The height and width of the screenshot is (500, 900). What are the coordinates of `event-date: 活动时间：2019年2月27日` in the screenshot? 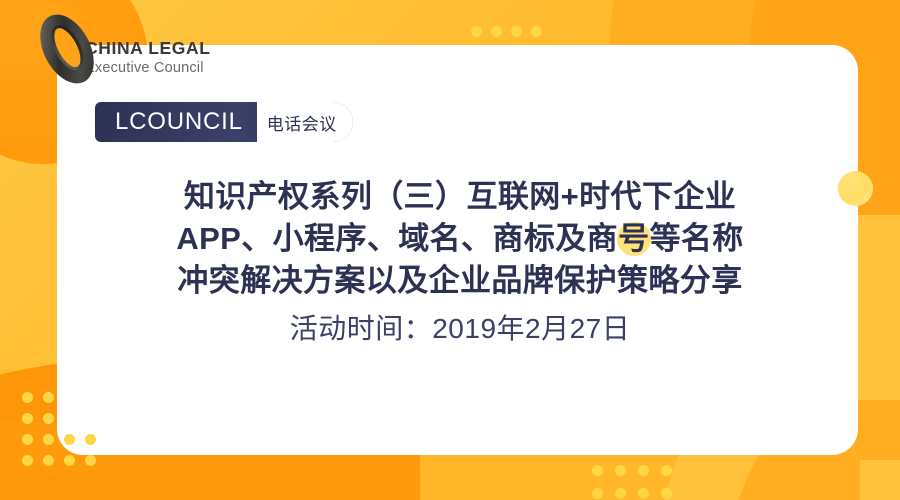 It's located at (460, 328).